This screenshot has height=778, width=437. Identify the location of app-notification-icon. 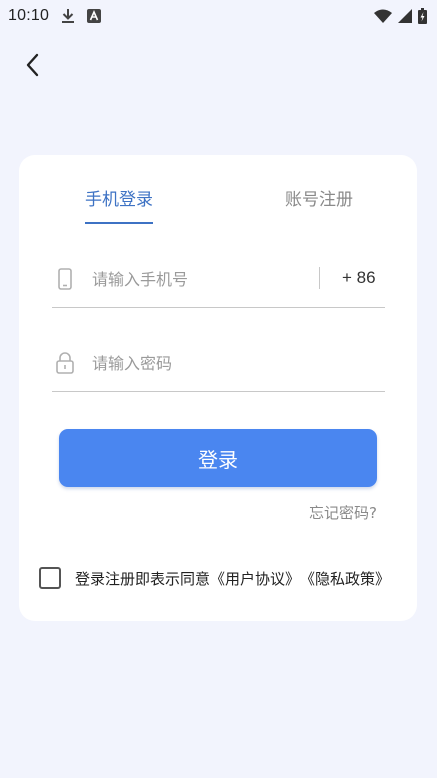
(94, 16).